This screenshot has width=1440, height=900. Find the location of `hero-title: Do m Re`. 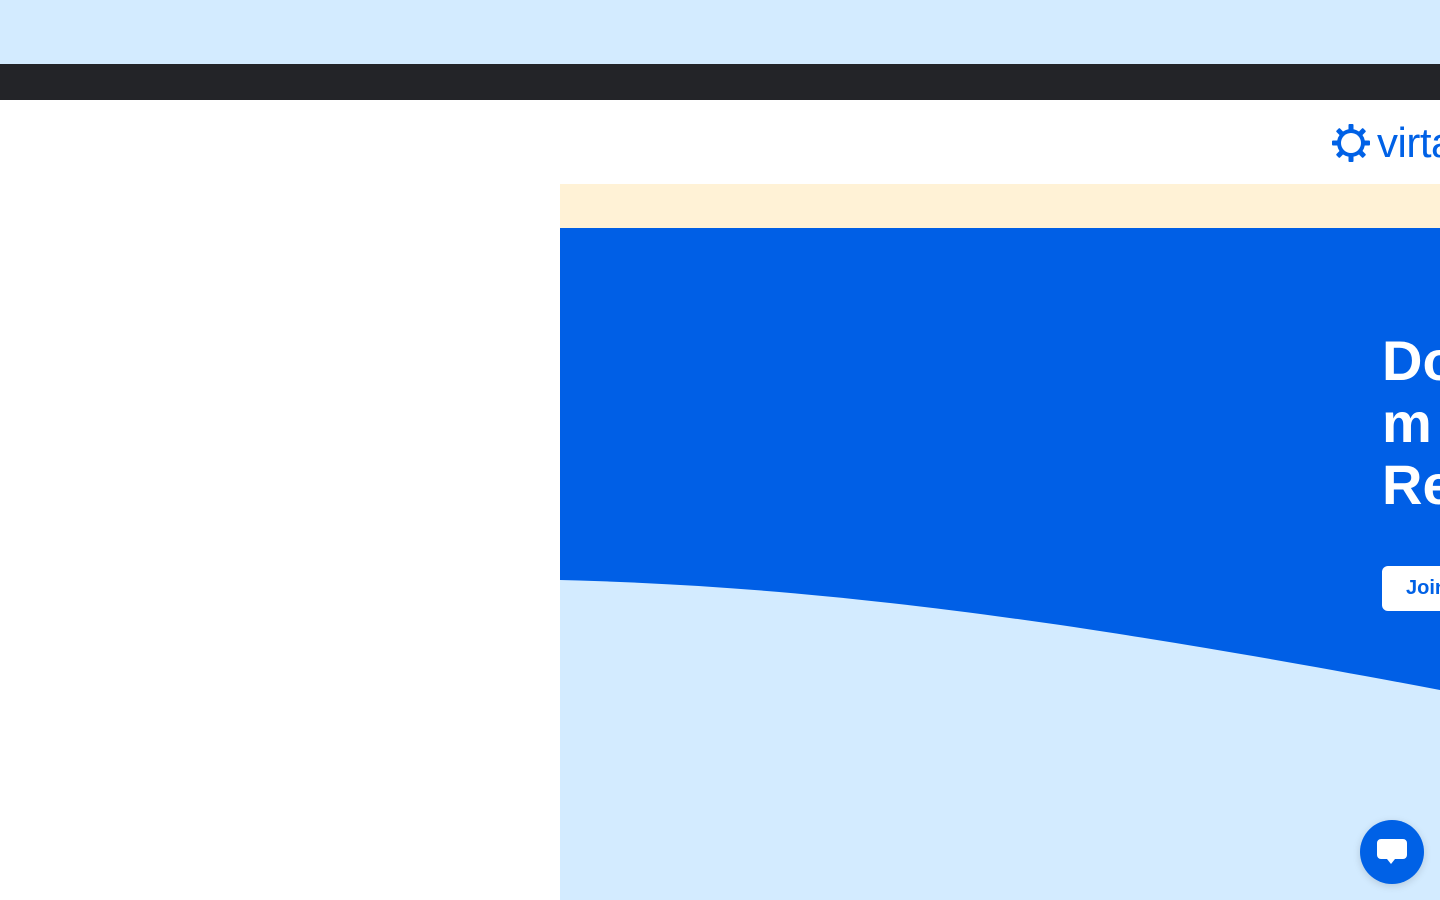

hero-title: Do m Re is located at coordinates (1411, 423).